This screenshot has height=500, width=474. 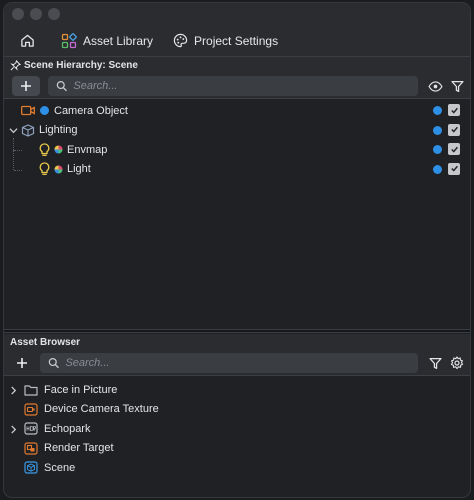 What do you see at coordinates (237, 468) in the screenshot?
I see `asset-item-scene: Scene` at bounding box center [237, 468].